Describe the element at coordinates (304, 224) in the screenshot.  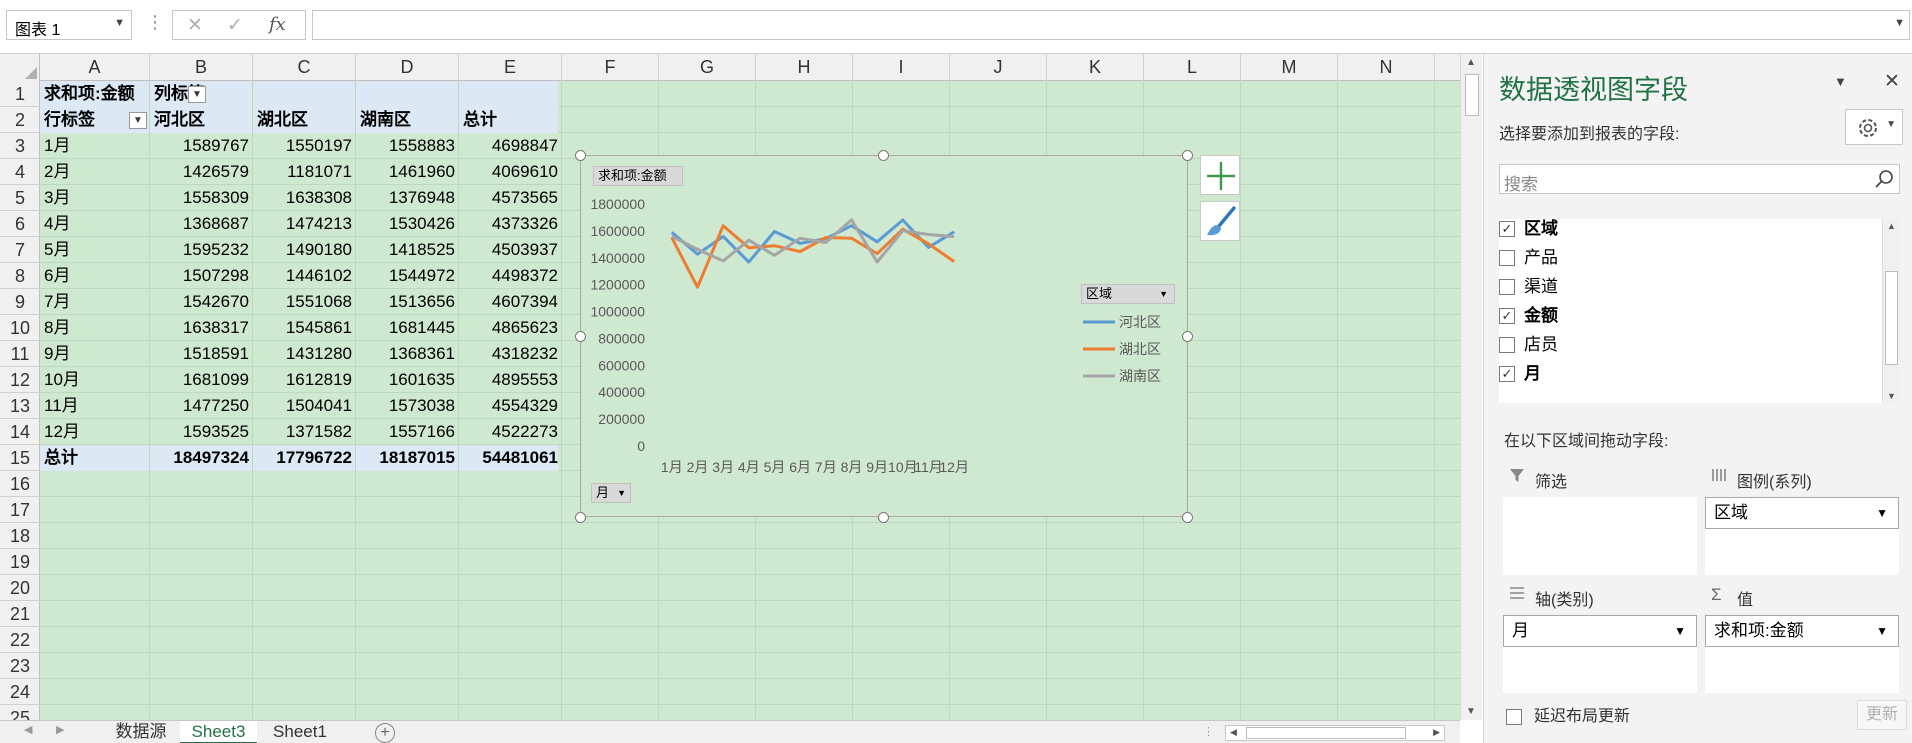
I see `pivot-value-cell: 1474213` at that location.